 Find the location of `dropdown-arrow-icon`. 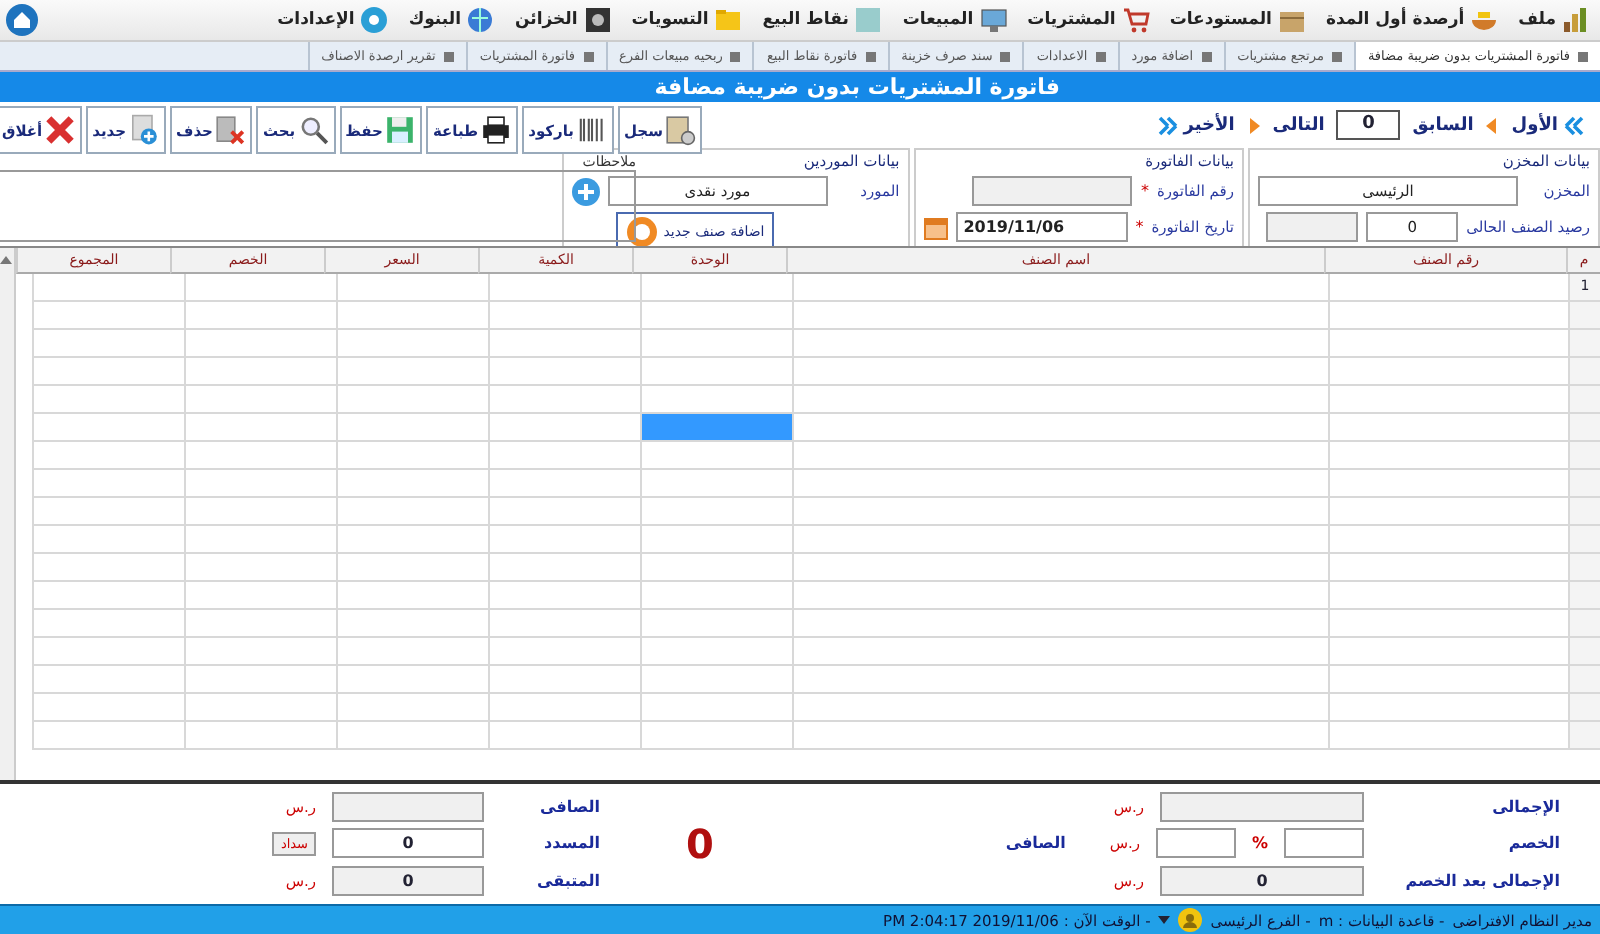

dropdown-arrow-icon is located at coordinates (1164, 920).